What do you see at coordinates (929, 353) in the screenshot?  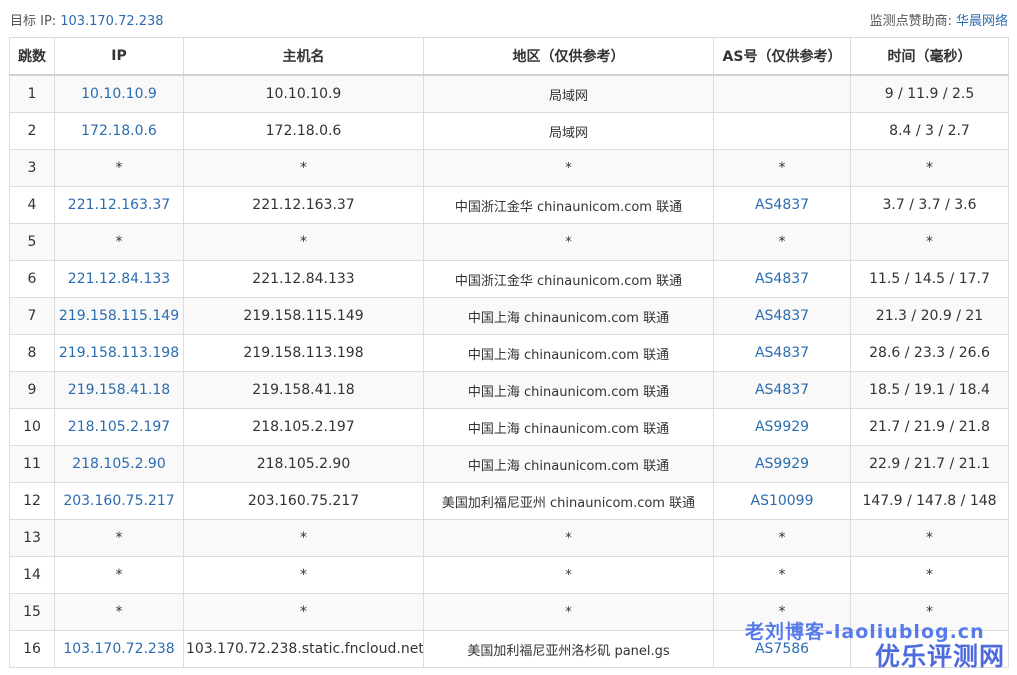 I see `time-cell: 28.6 / 23.3 / 26.6` at bounding box center [929, 353].